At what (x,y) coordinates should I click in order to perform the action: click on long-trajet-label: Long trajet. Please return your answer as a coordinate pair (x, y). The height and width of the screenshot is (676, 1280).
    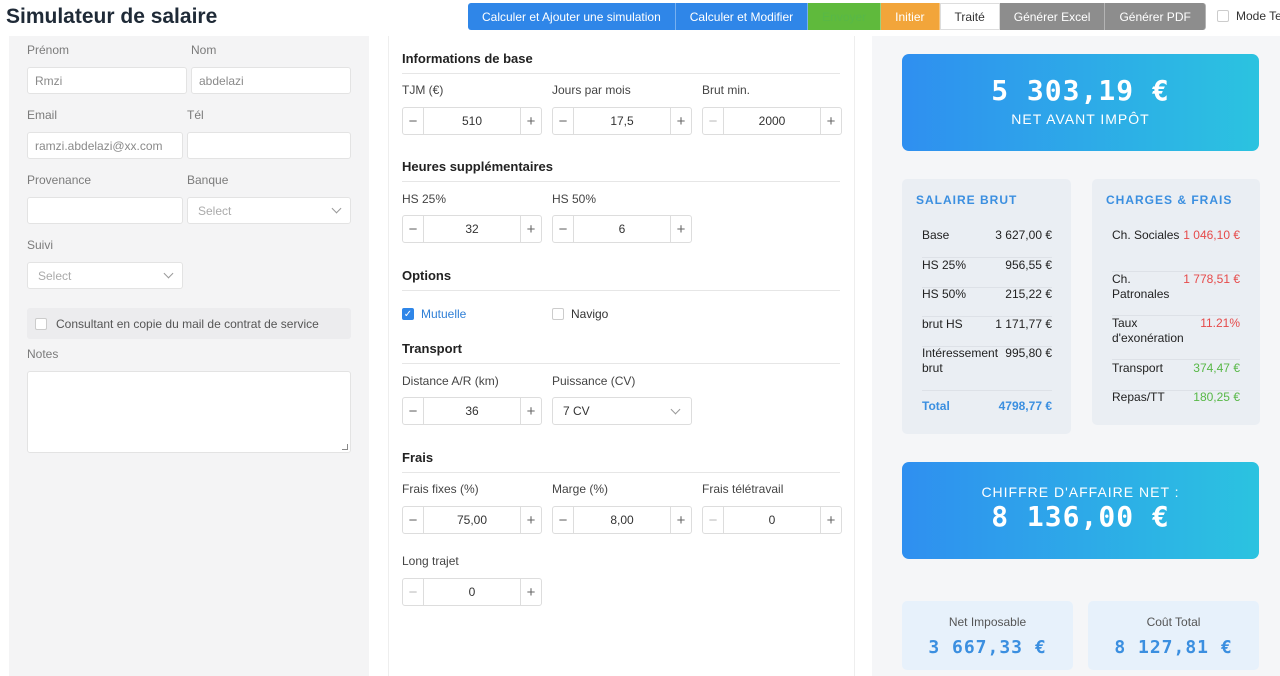
    Looking at the image, I should click on (430, 561).